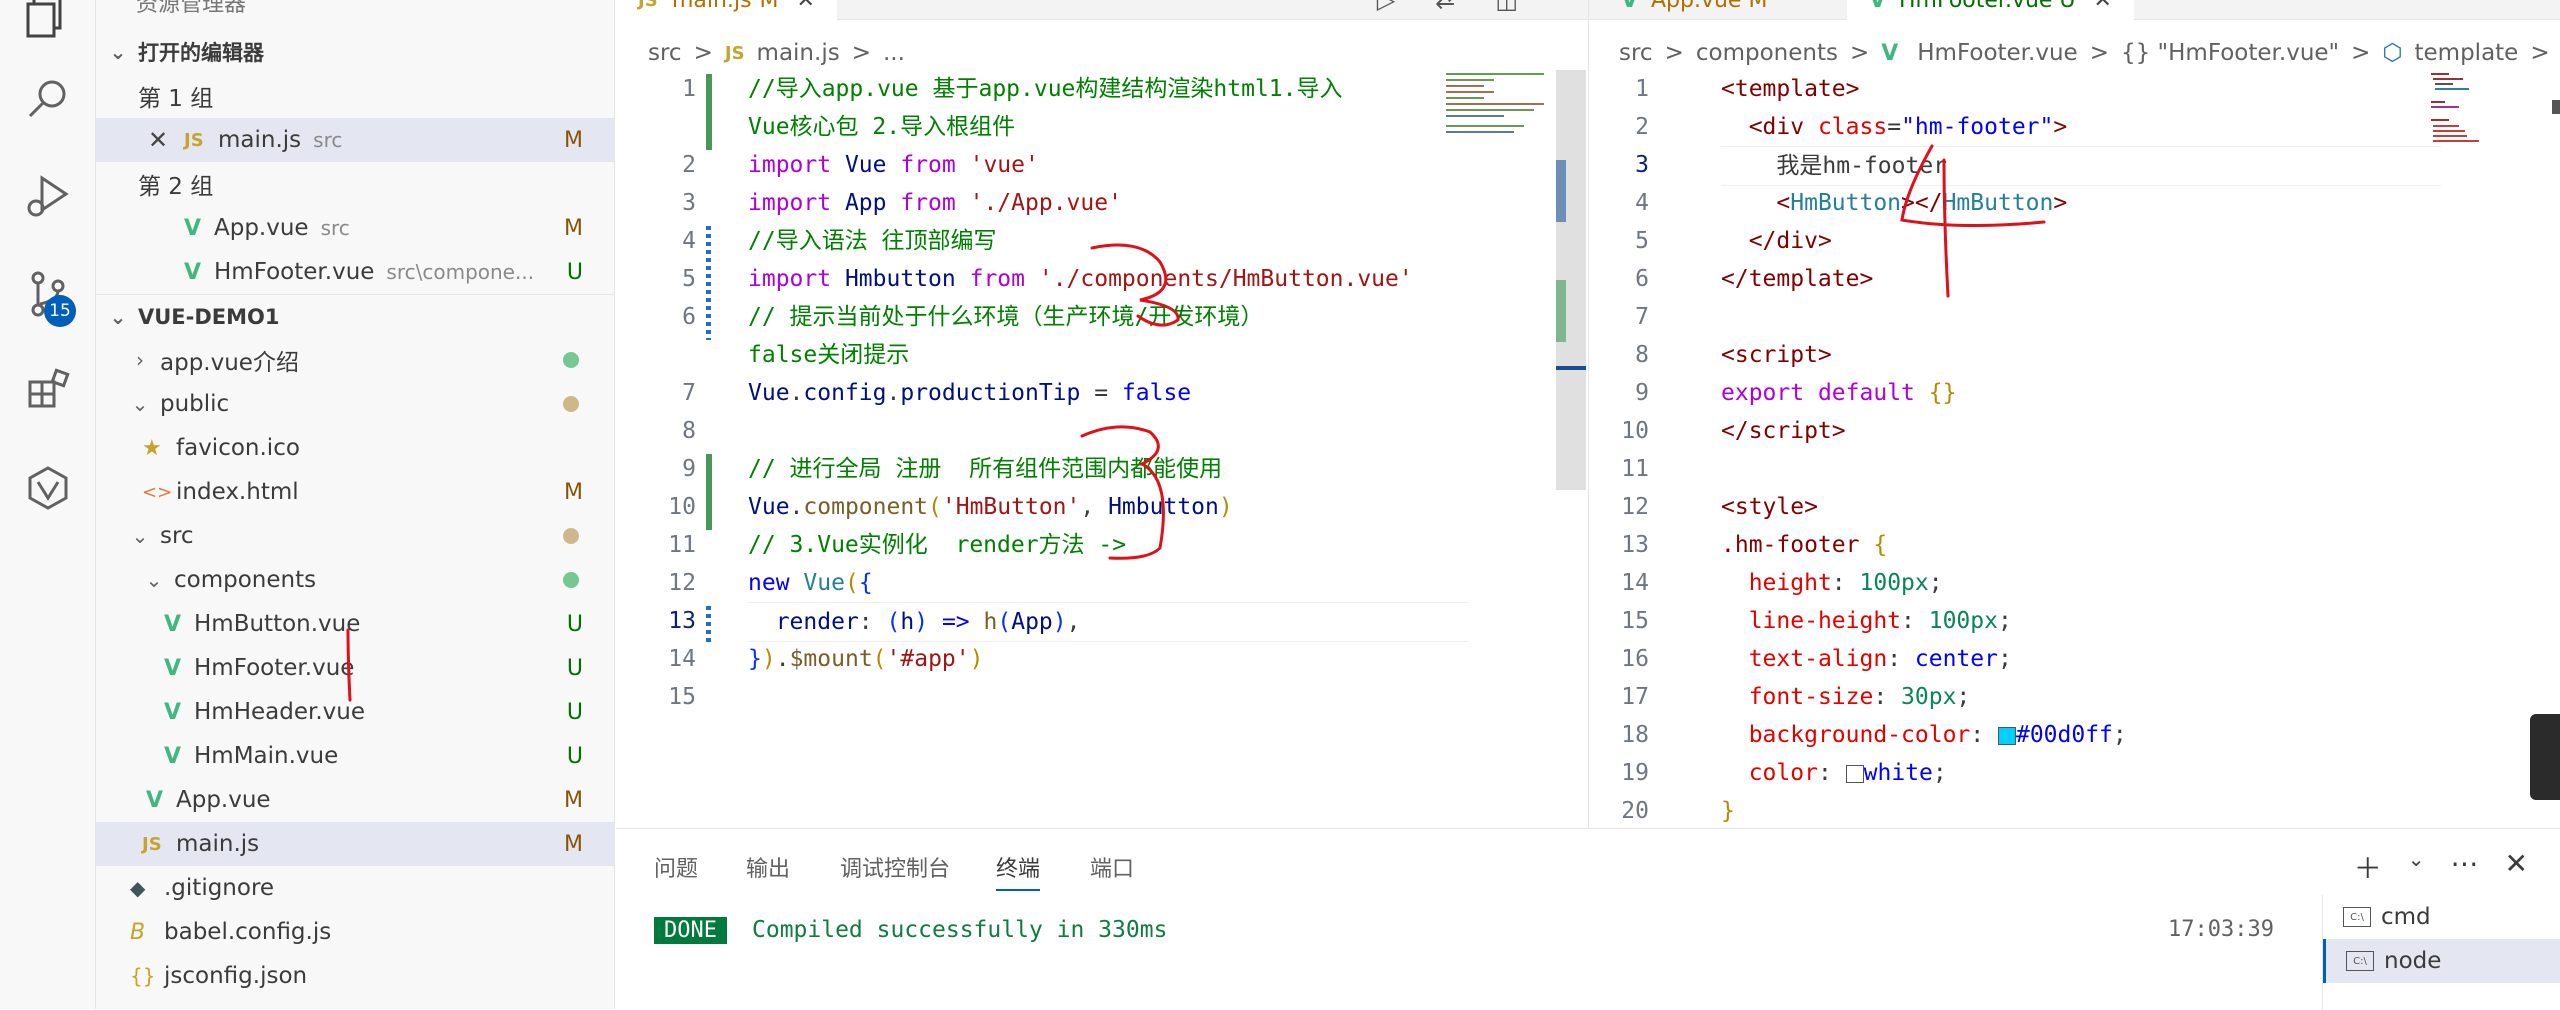  Describe the element at coordinates (1790, 241) in the screenshot. I see `code-line: </div>` at that location.